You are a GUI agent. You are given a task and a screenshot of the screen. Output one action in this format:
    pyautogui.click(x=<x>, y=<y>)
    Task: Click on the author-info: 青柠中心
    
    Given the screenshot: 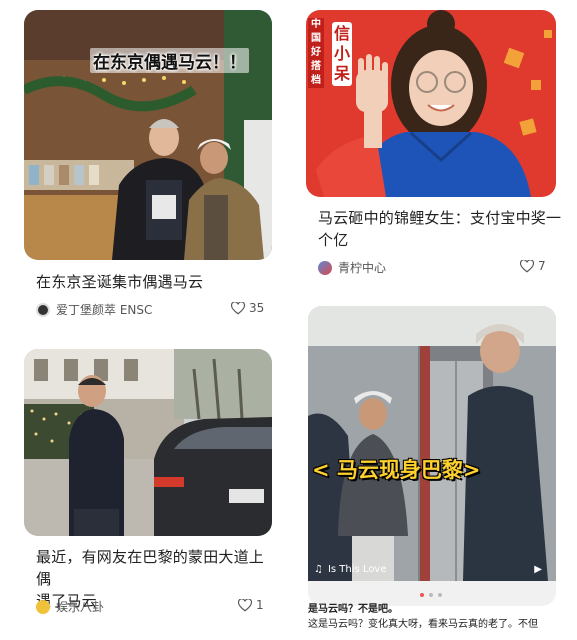 What is the action you would take?
    pyautogui.click(x=352, y=267)
    